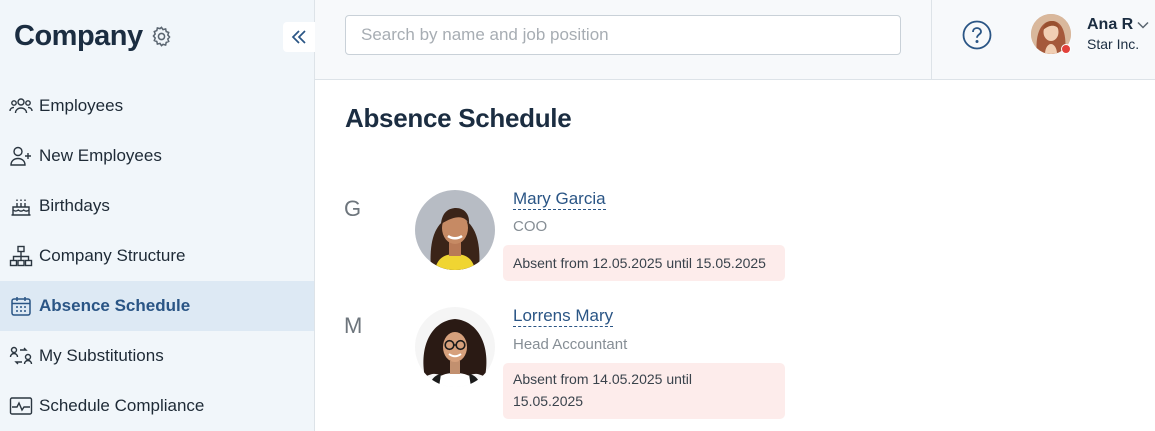  I want to click on sidebar-item-label: Birthdays, so click(74, 205).